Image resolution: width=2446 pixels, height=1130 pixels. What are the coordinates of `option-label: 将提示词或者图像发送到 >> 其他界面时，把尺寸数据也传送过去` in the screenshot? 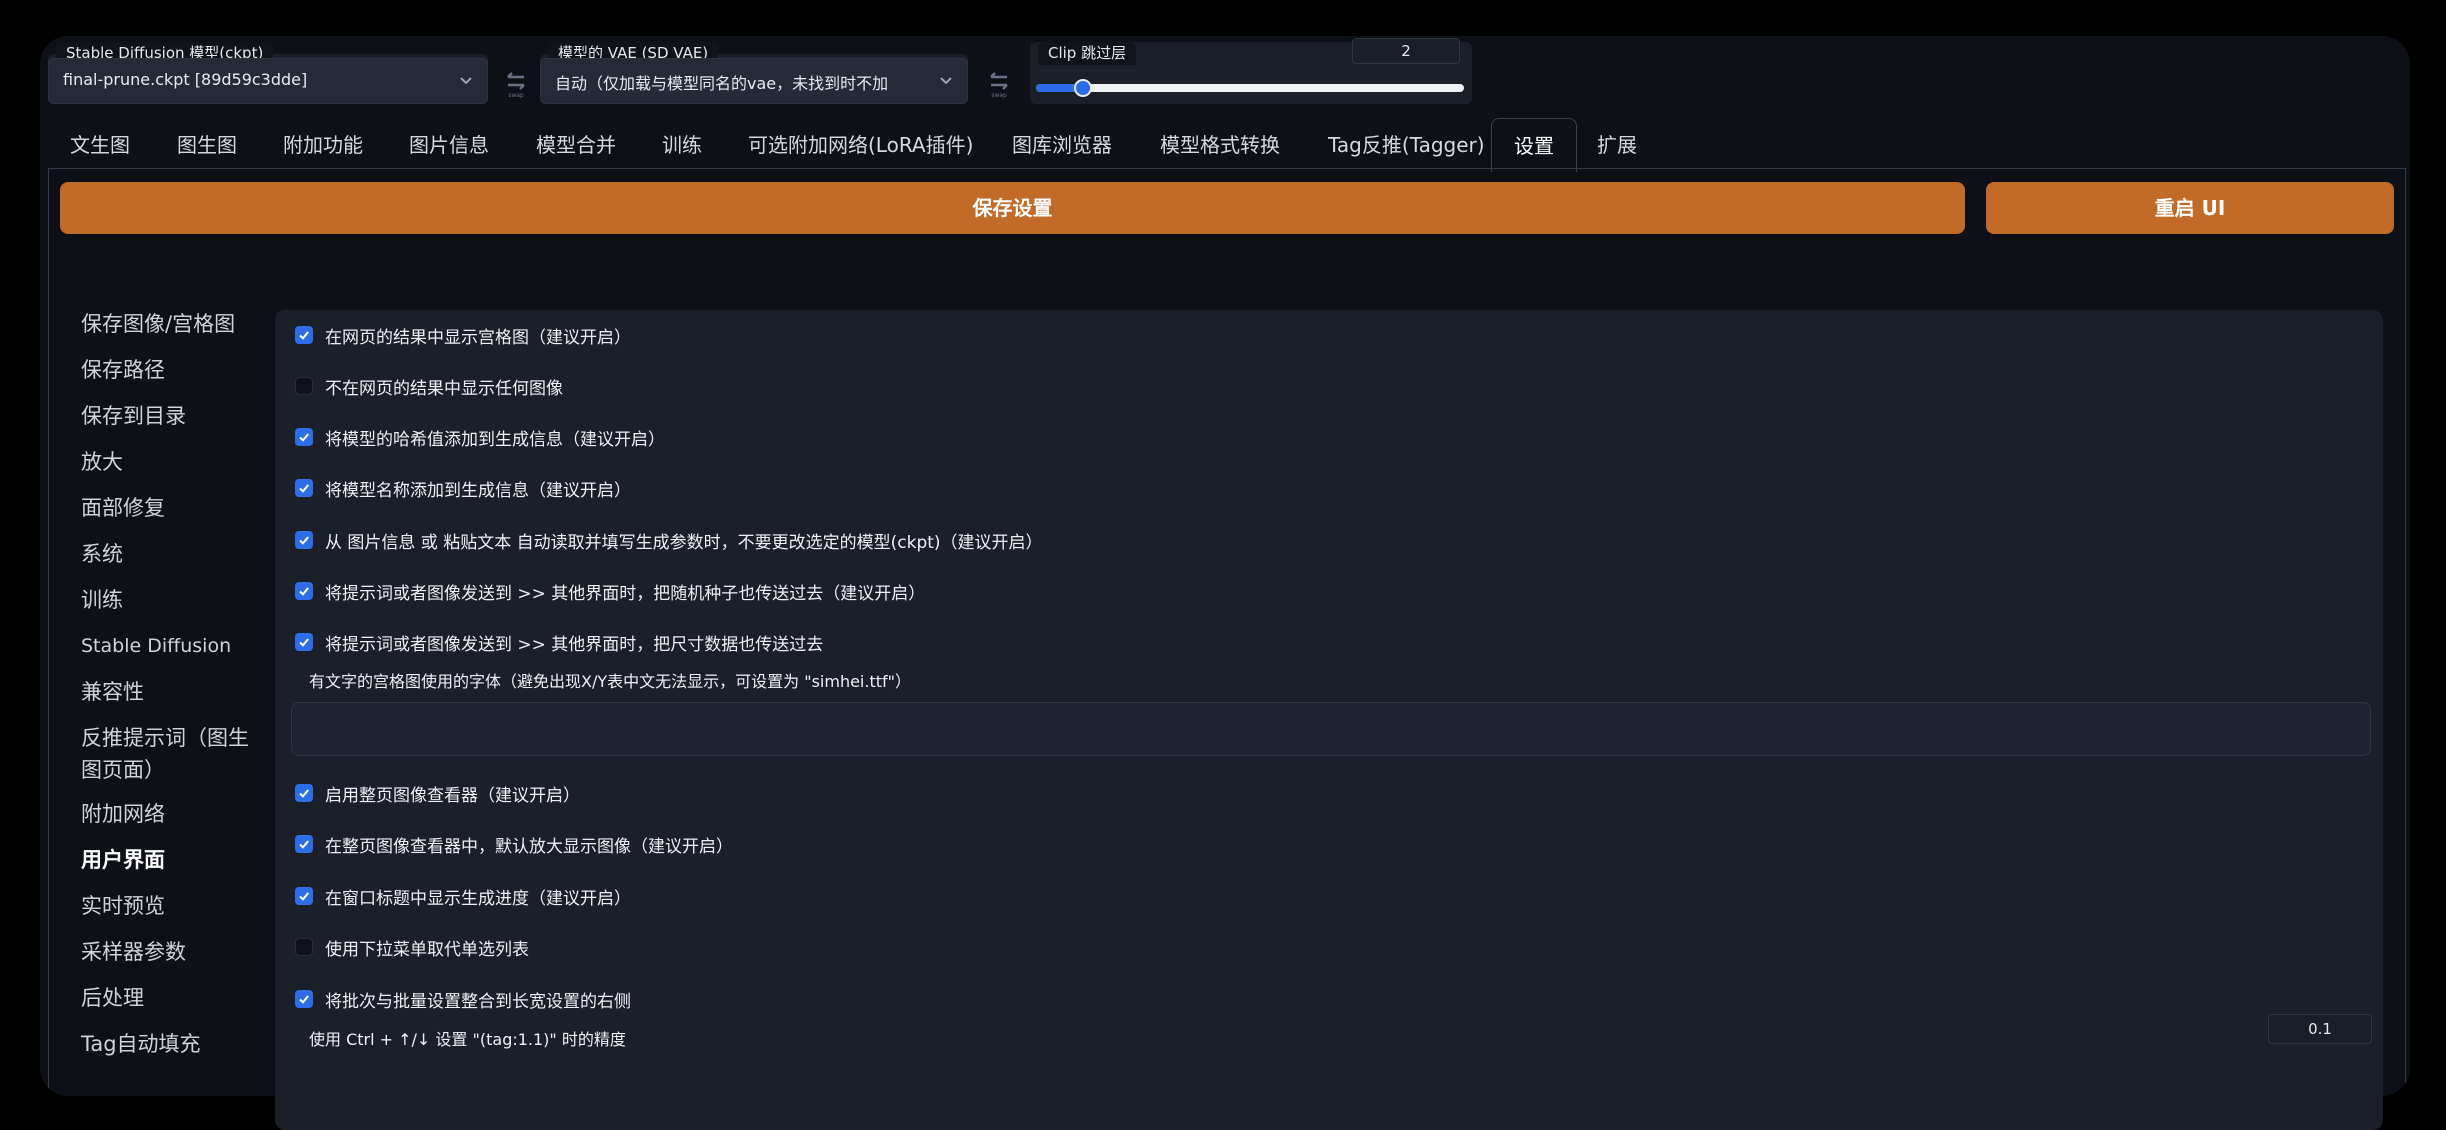 It's located at (574, 644).